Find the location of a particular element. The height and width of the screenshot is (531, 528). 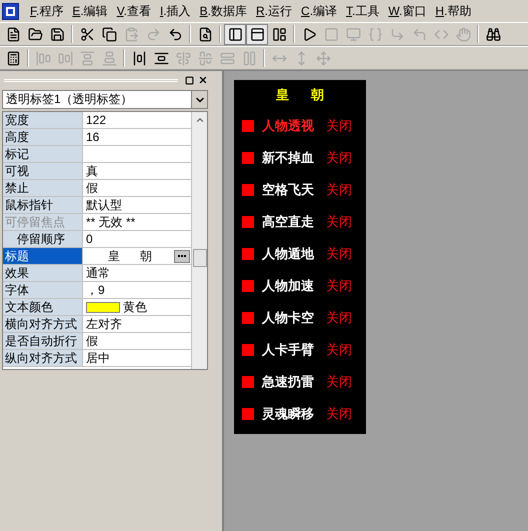

menu-item: W.窗口 is located at coordinates (407, 11).